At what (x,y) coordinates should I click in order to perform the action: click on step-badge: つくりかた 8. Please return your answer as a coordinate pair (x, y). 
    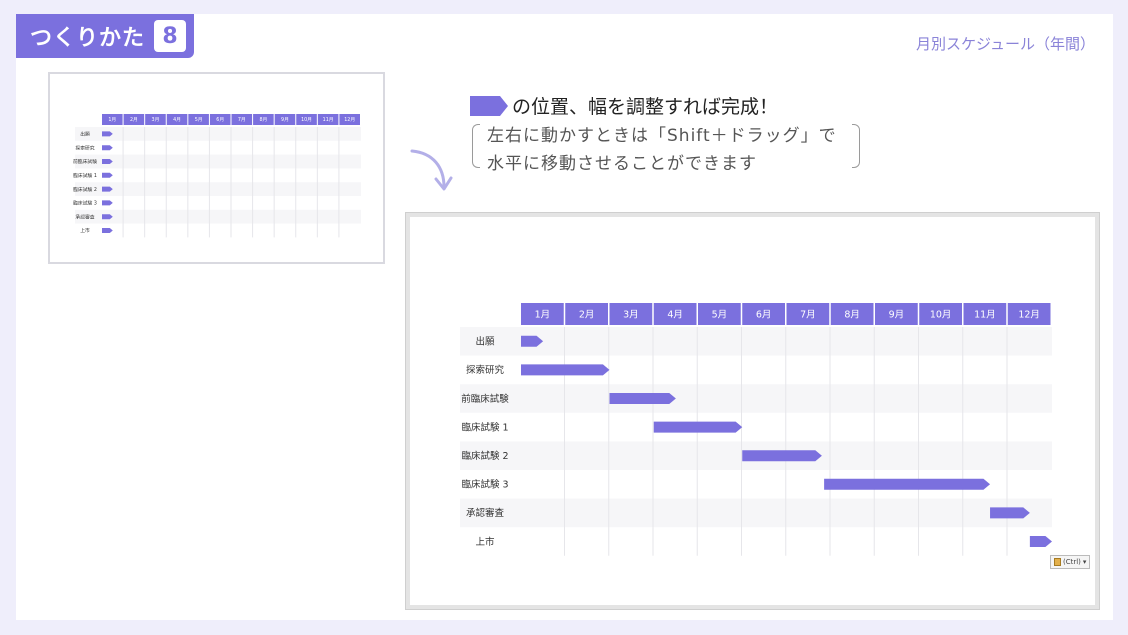
    Looking at the image, I should click on (105, 36).